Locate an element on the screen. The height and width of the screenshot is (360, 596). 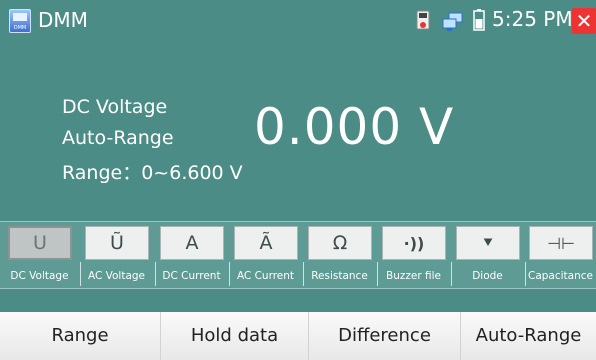
ac-voltage-icon: Ũ is located at coordinates (117, 243).